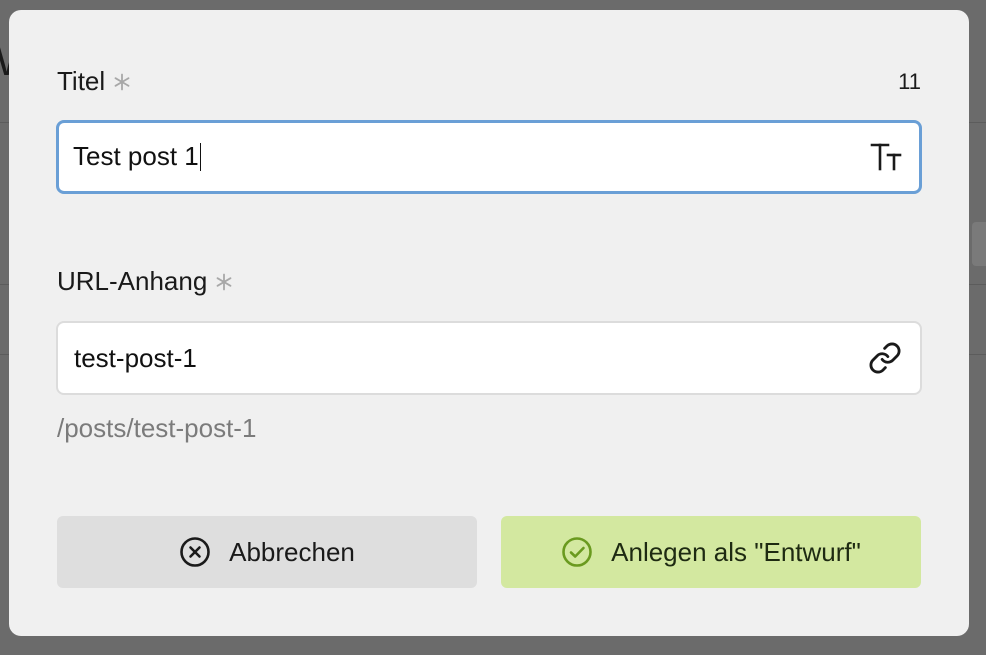 The height and width of the screenshot is (655, 986). I want to click on link-icon, so click(885, 358).